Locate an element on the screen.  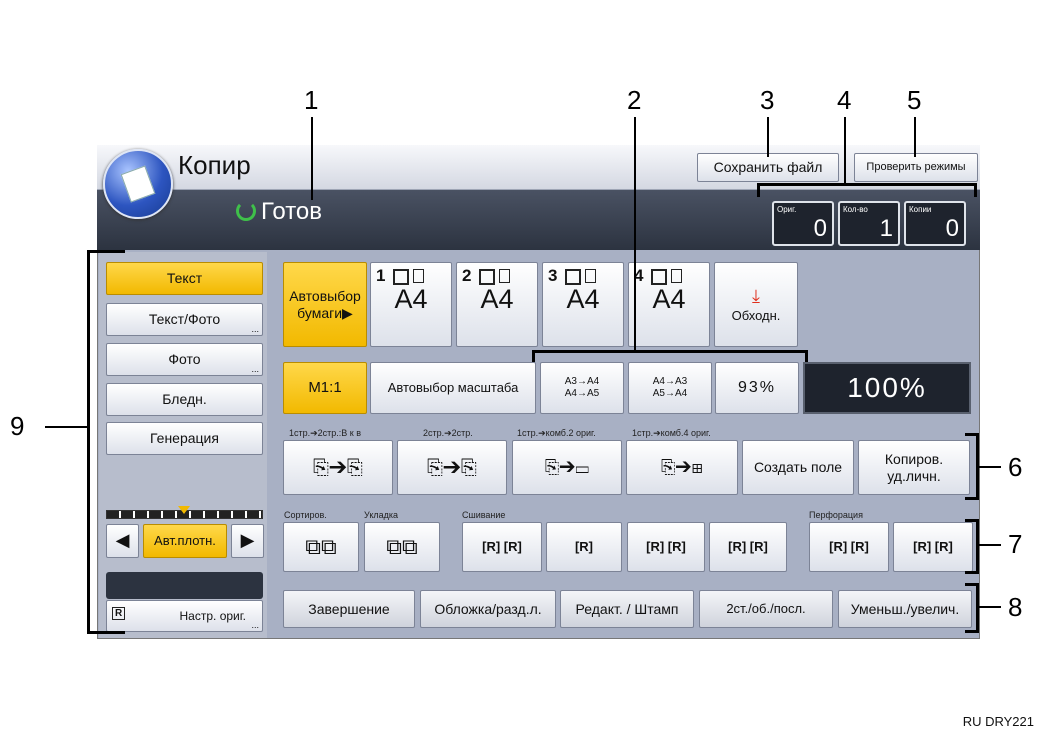
status-text: Готов is located at coordinates (292, 211).